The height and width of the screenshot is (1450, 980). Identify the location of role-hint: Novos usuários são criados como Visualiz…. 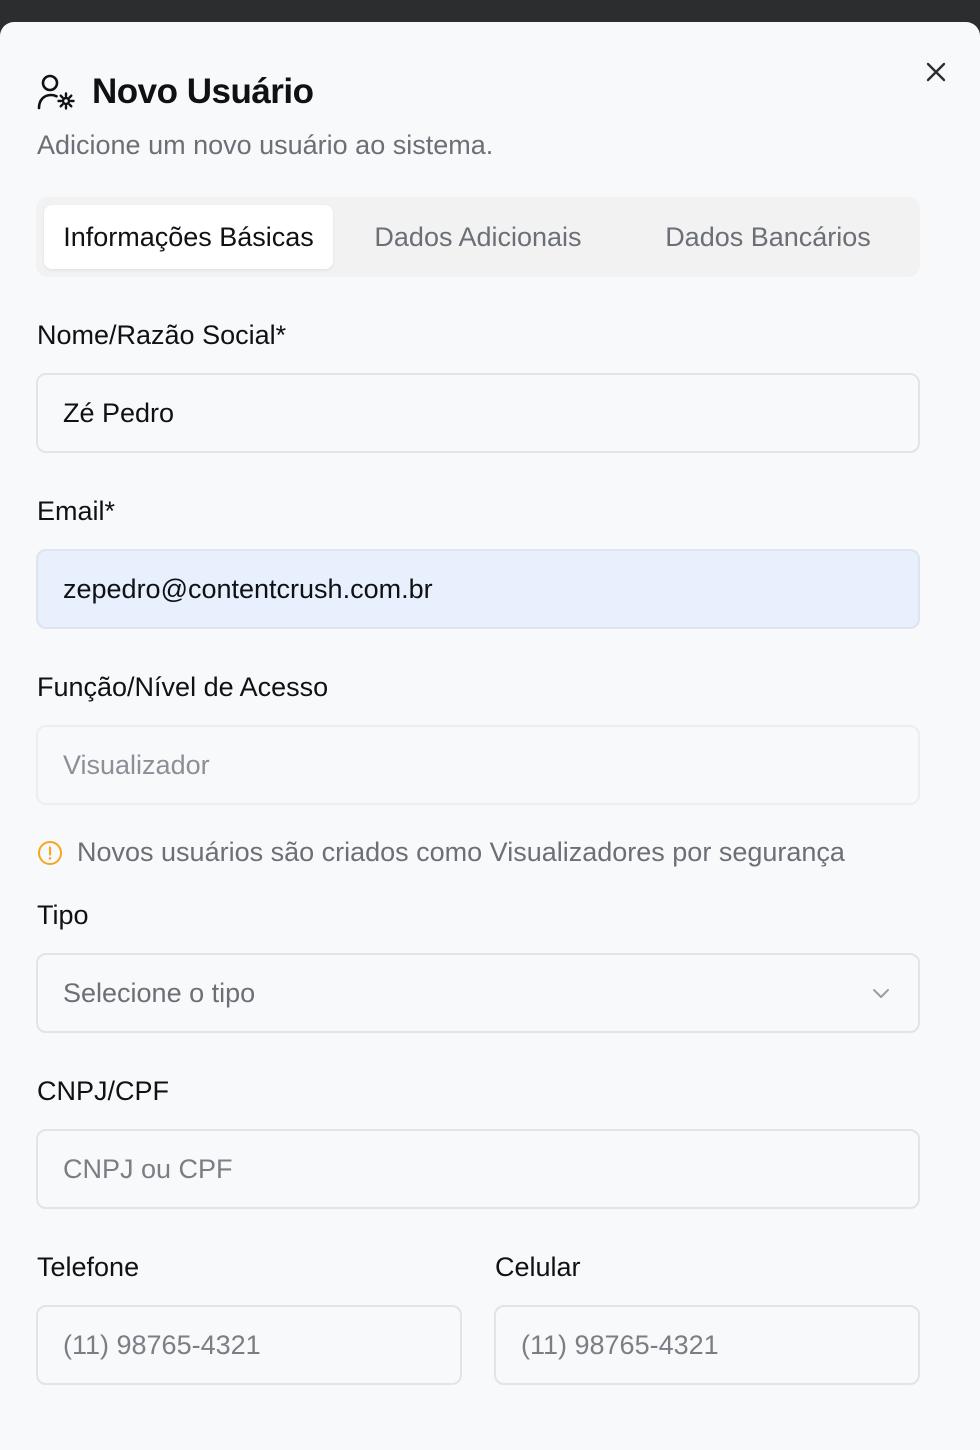
(441, 852).